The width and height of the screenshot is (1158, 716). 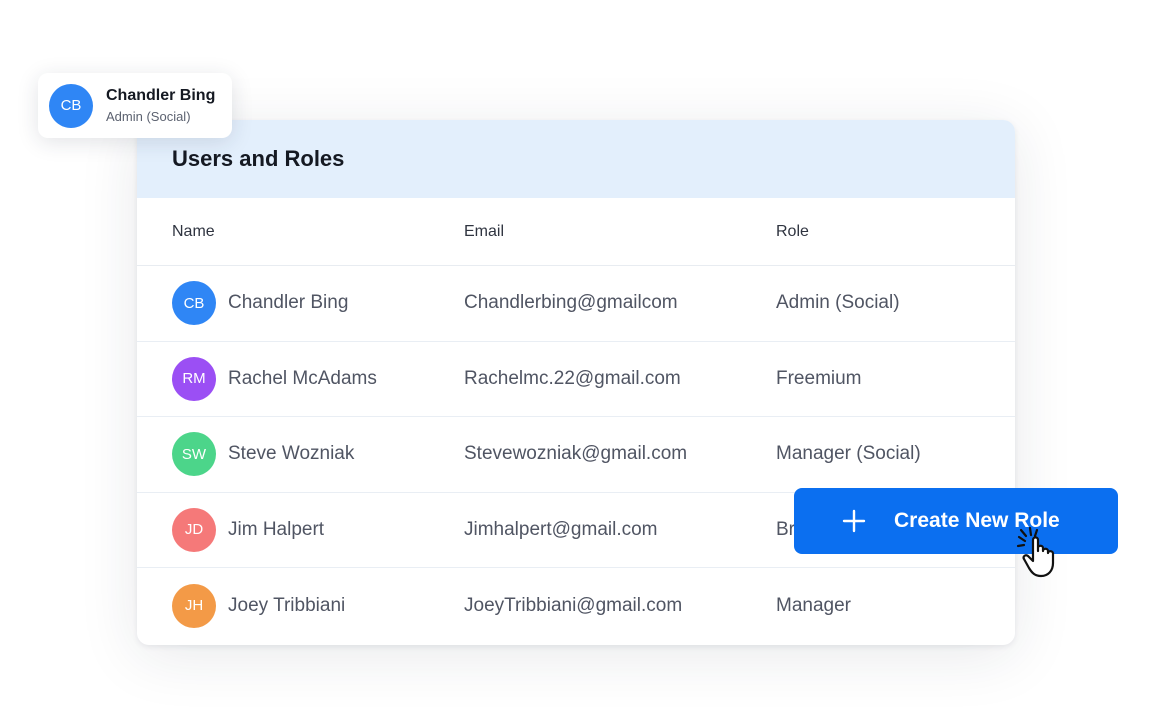 What do you see at coordinates (571, 303) in the screenshot?
I see `user-email: Chandlerbing@gmailcom` at bounding box center [571, 303].